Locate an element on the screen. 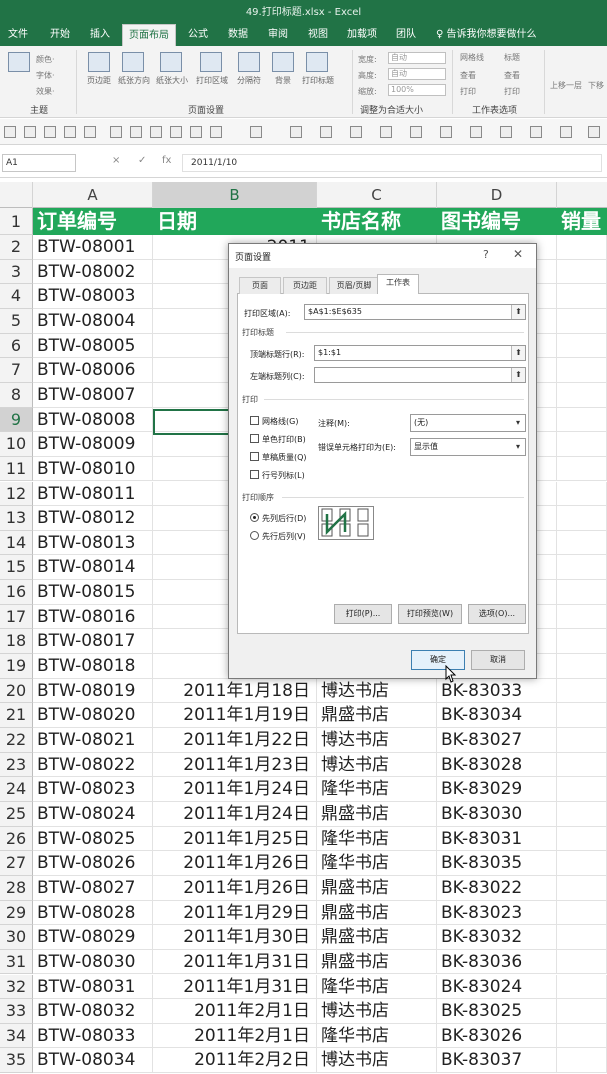 This screenshot has height=1074, width=607. cell-errors-select: 显示值 ▾ is located at coordinates (468, 447).